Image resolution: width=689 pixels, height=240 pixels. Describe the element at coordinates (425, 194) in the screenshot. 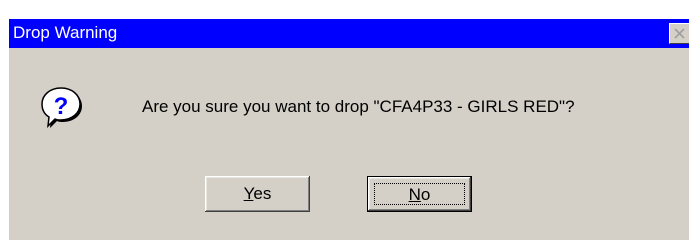

I see `no-label-rest: o` at that location.